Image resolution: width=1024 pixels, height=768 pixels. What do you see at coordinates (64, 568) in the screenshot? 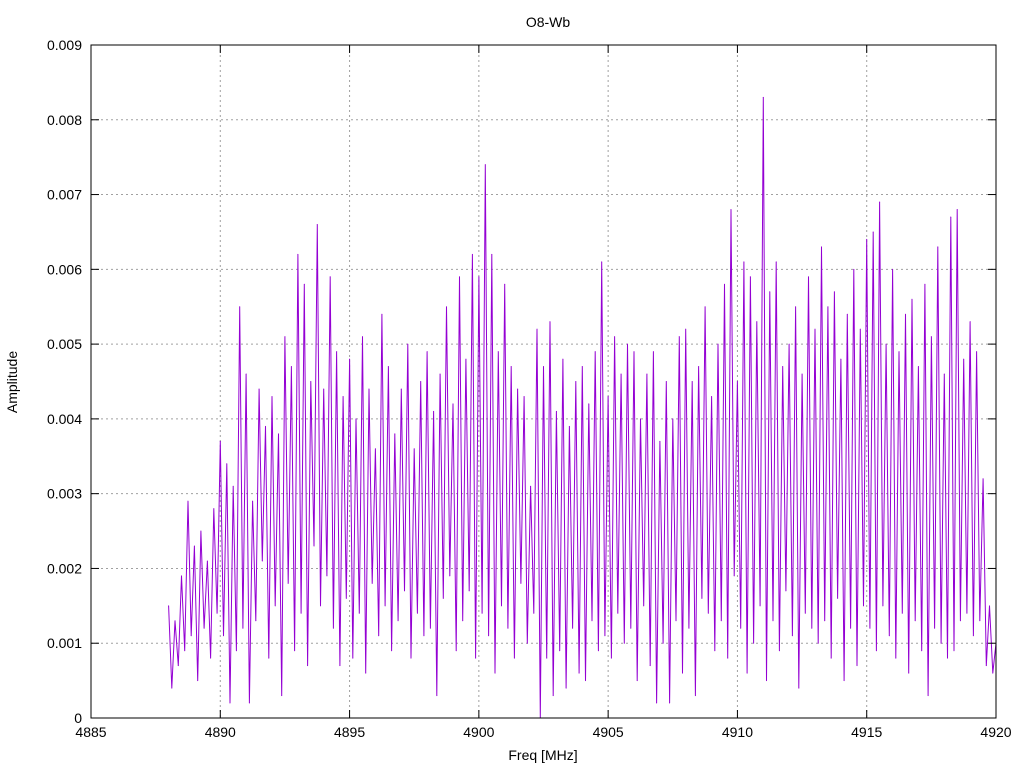
I see `y-tick-label: 0.002` at bounding box center [64, 568].